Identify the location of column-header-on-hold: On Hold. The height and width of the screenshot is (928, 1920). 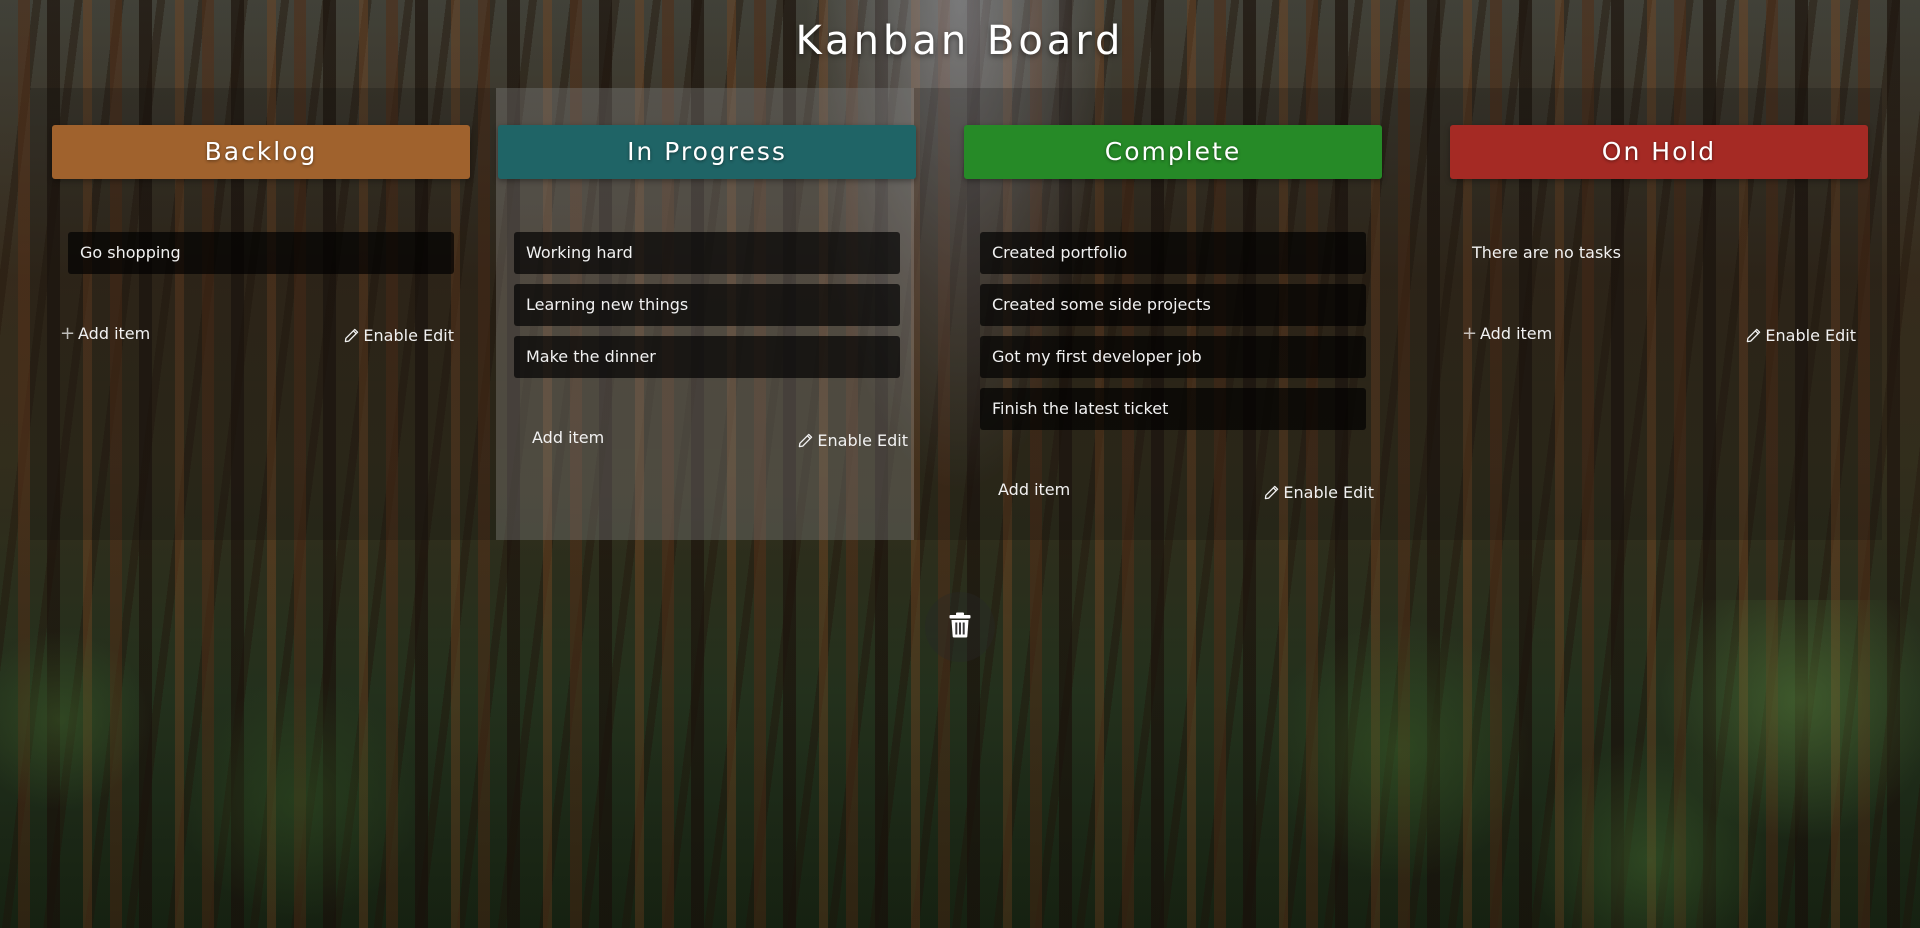
(1659, 152).